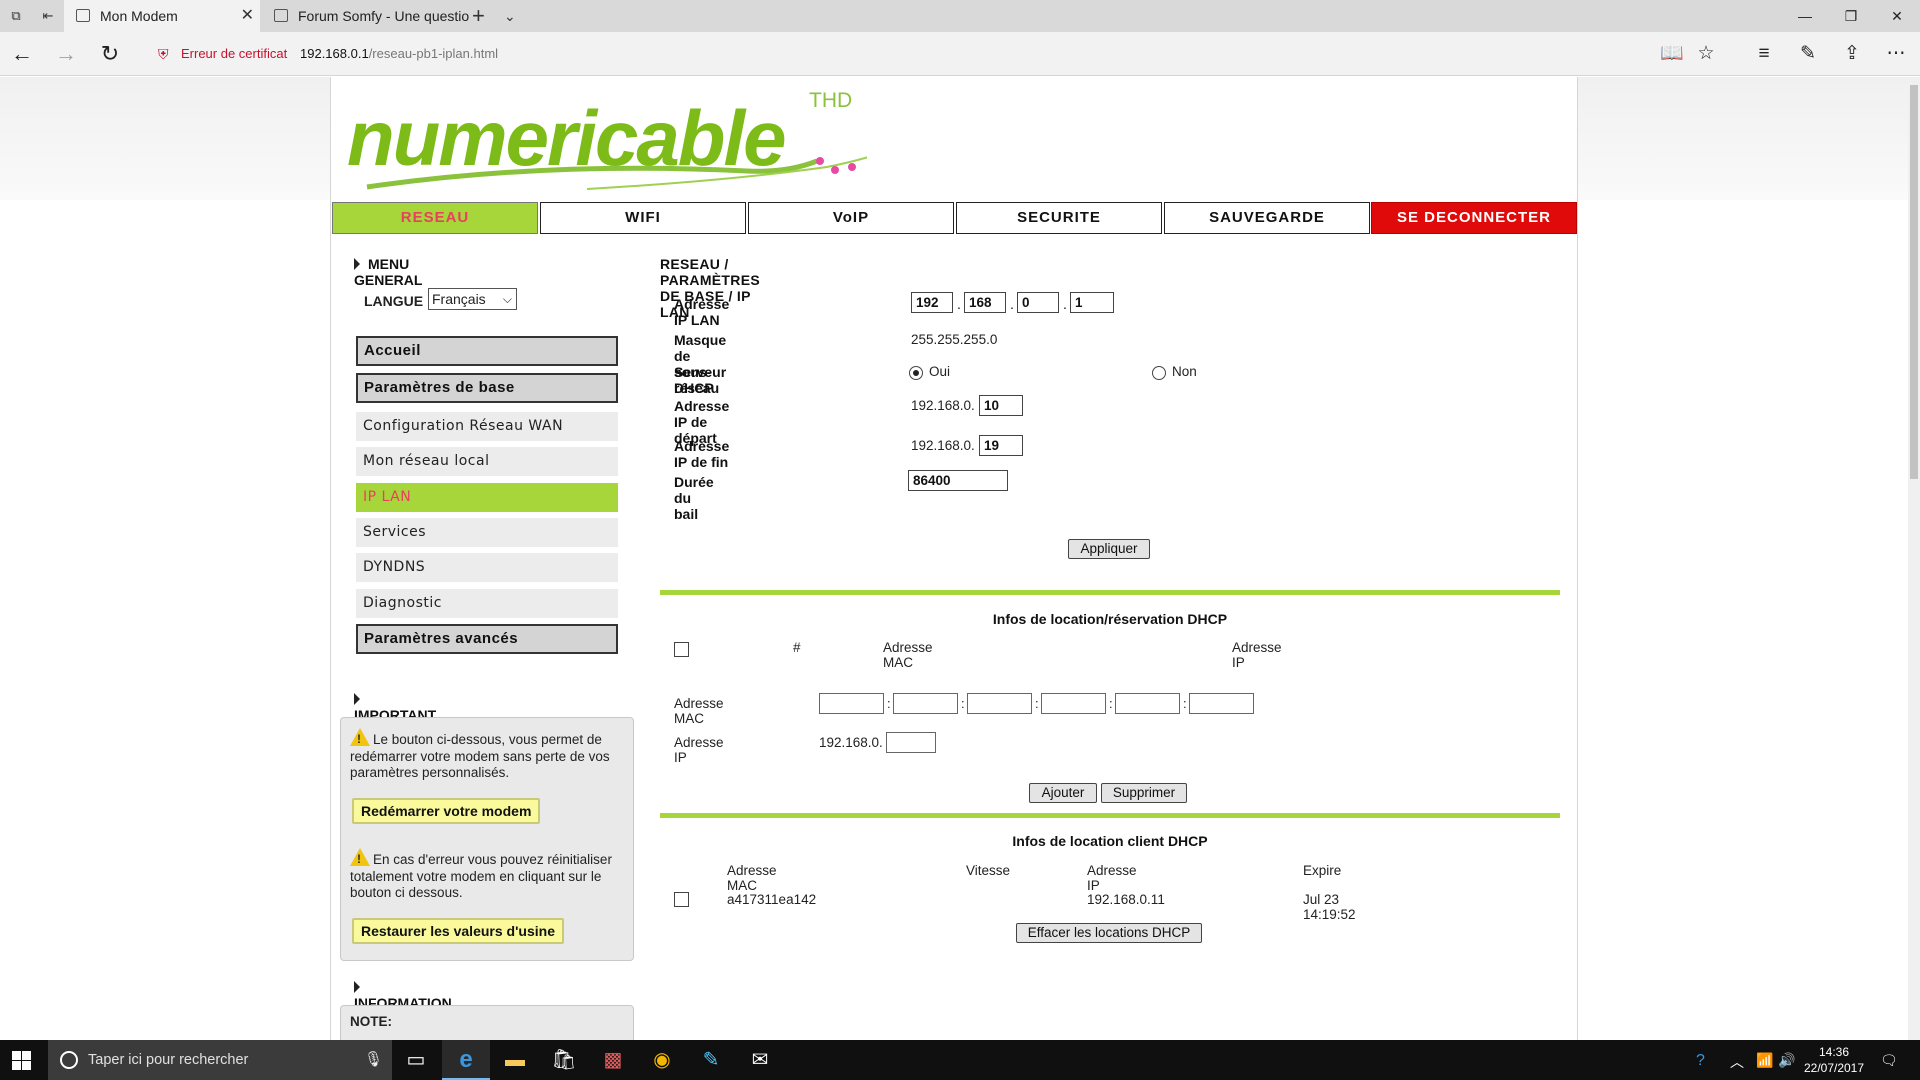  What do you see at coordinates (643, 218) in the screenshot?
I see `nav-wifi: WIFI` at bounding box center [643, 218].